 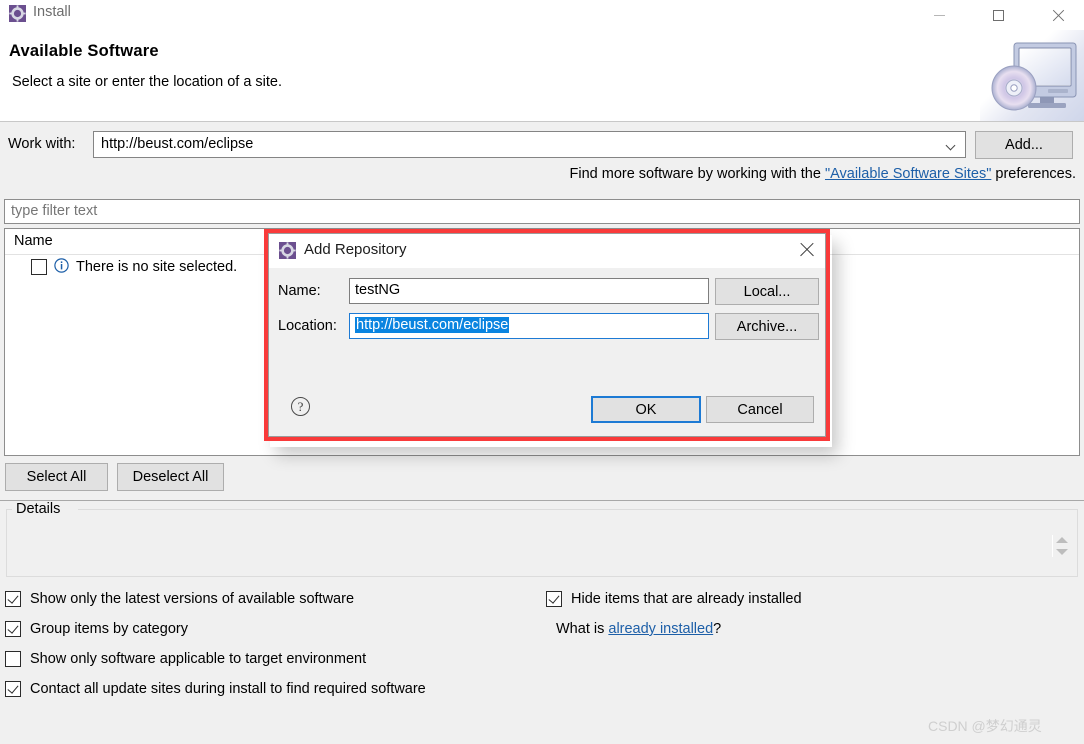 What do you see at coordinates (177, 144) in the screenshot?
I see `work-with-value: http://beust.com/eclipse` at bounding box center [177, 144].